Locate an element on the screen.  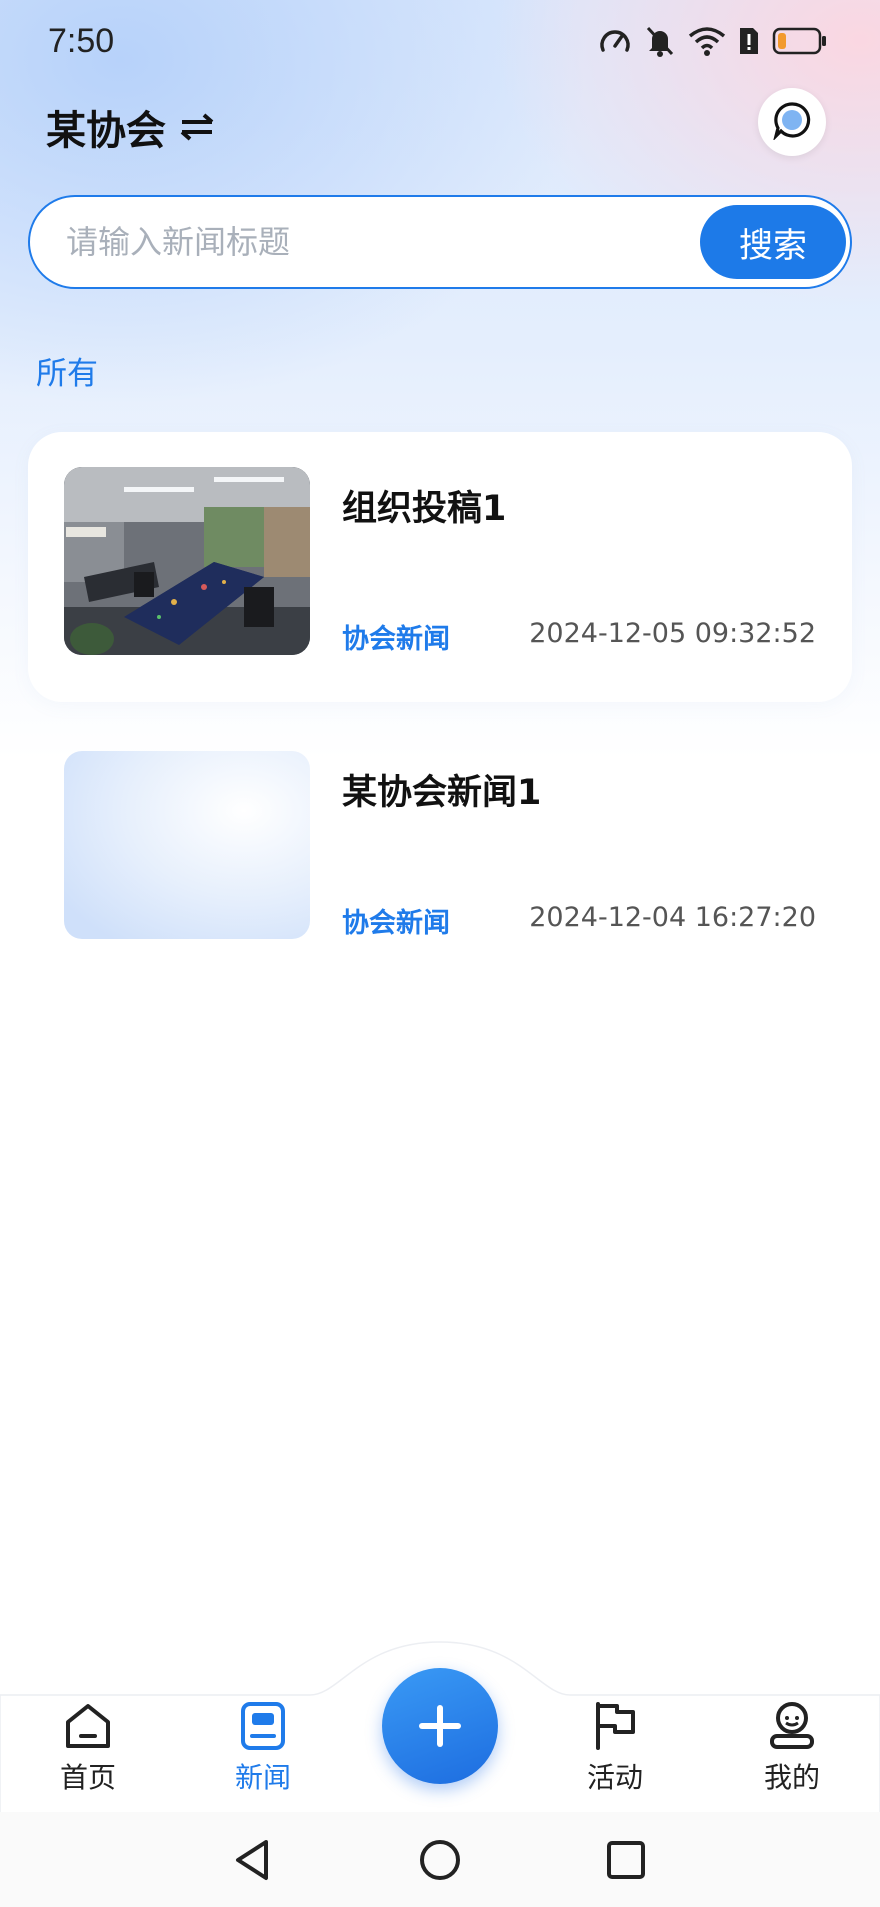
plus-icon is located at coordinates (440, 1726).